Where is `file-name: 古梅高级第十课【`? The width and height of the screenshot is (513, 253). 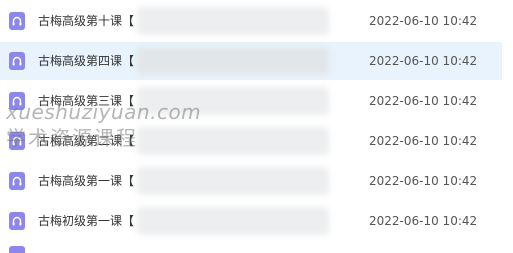 file-name: 古梅高级第十课【 is located at coordinates (86, 21).